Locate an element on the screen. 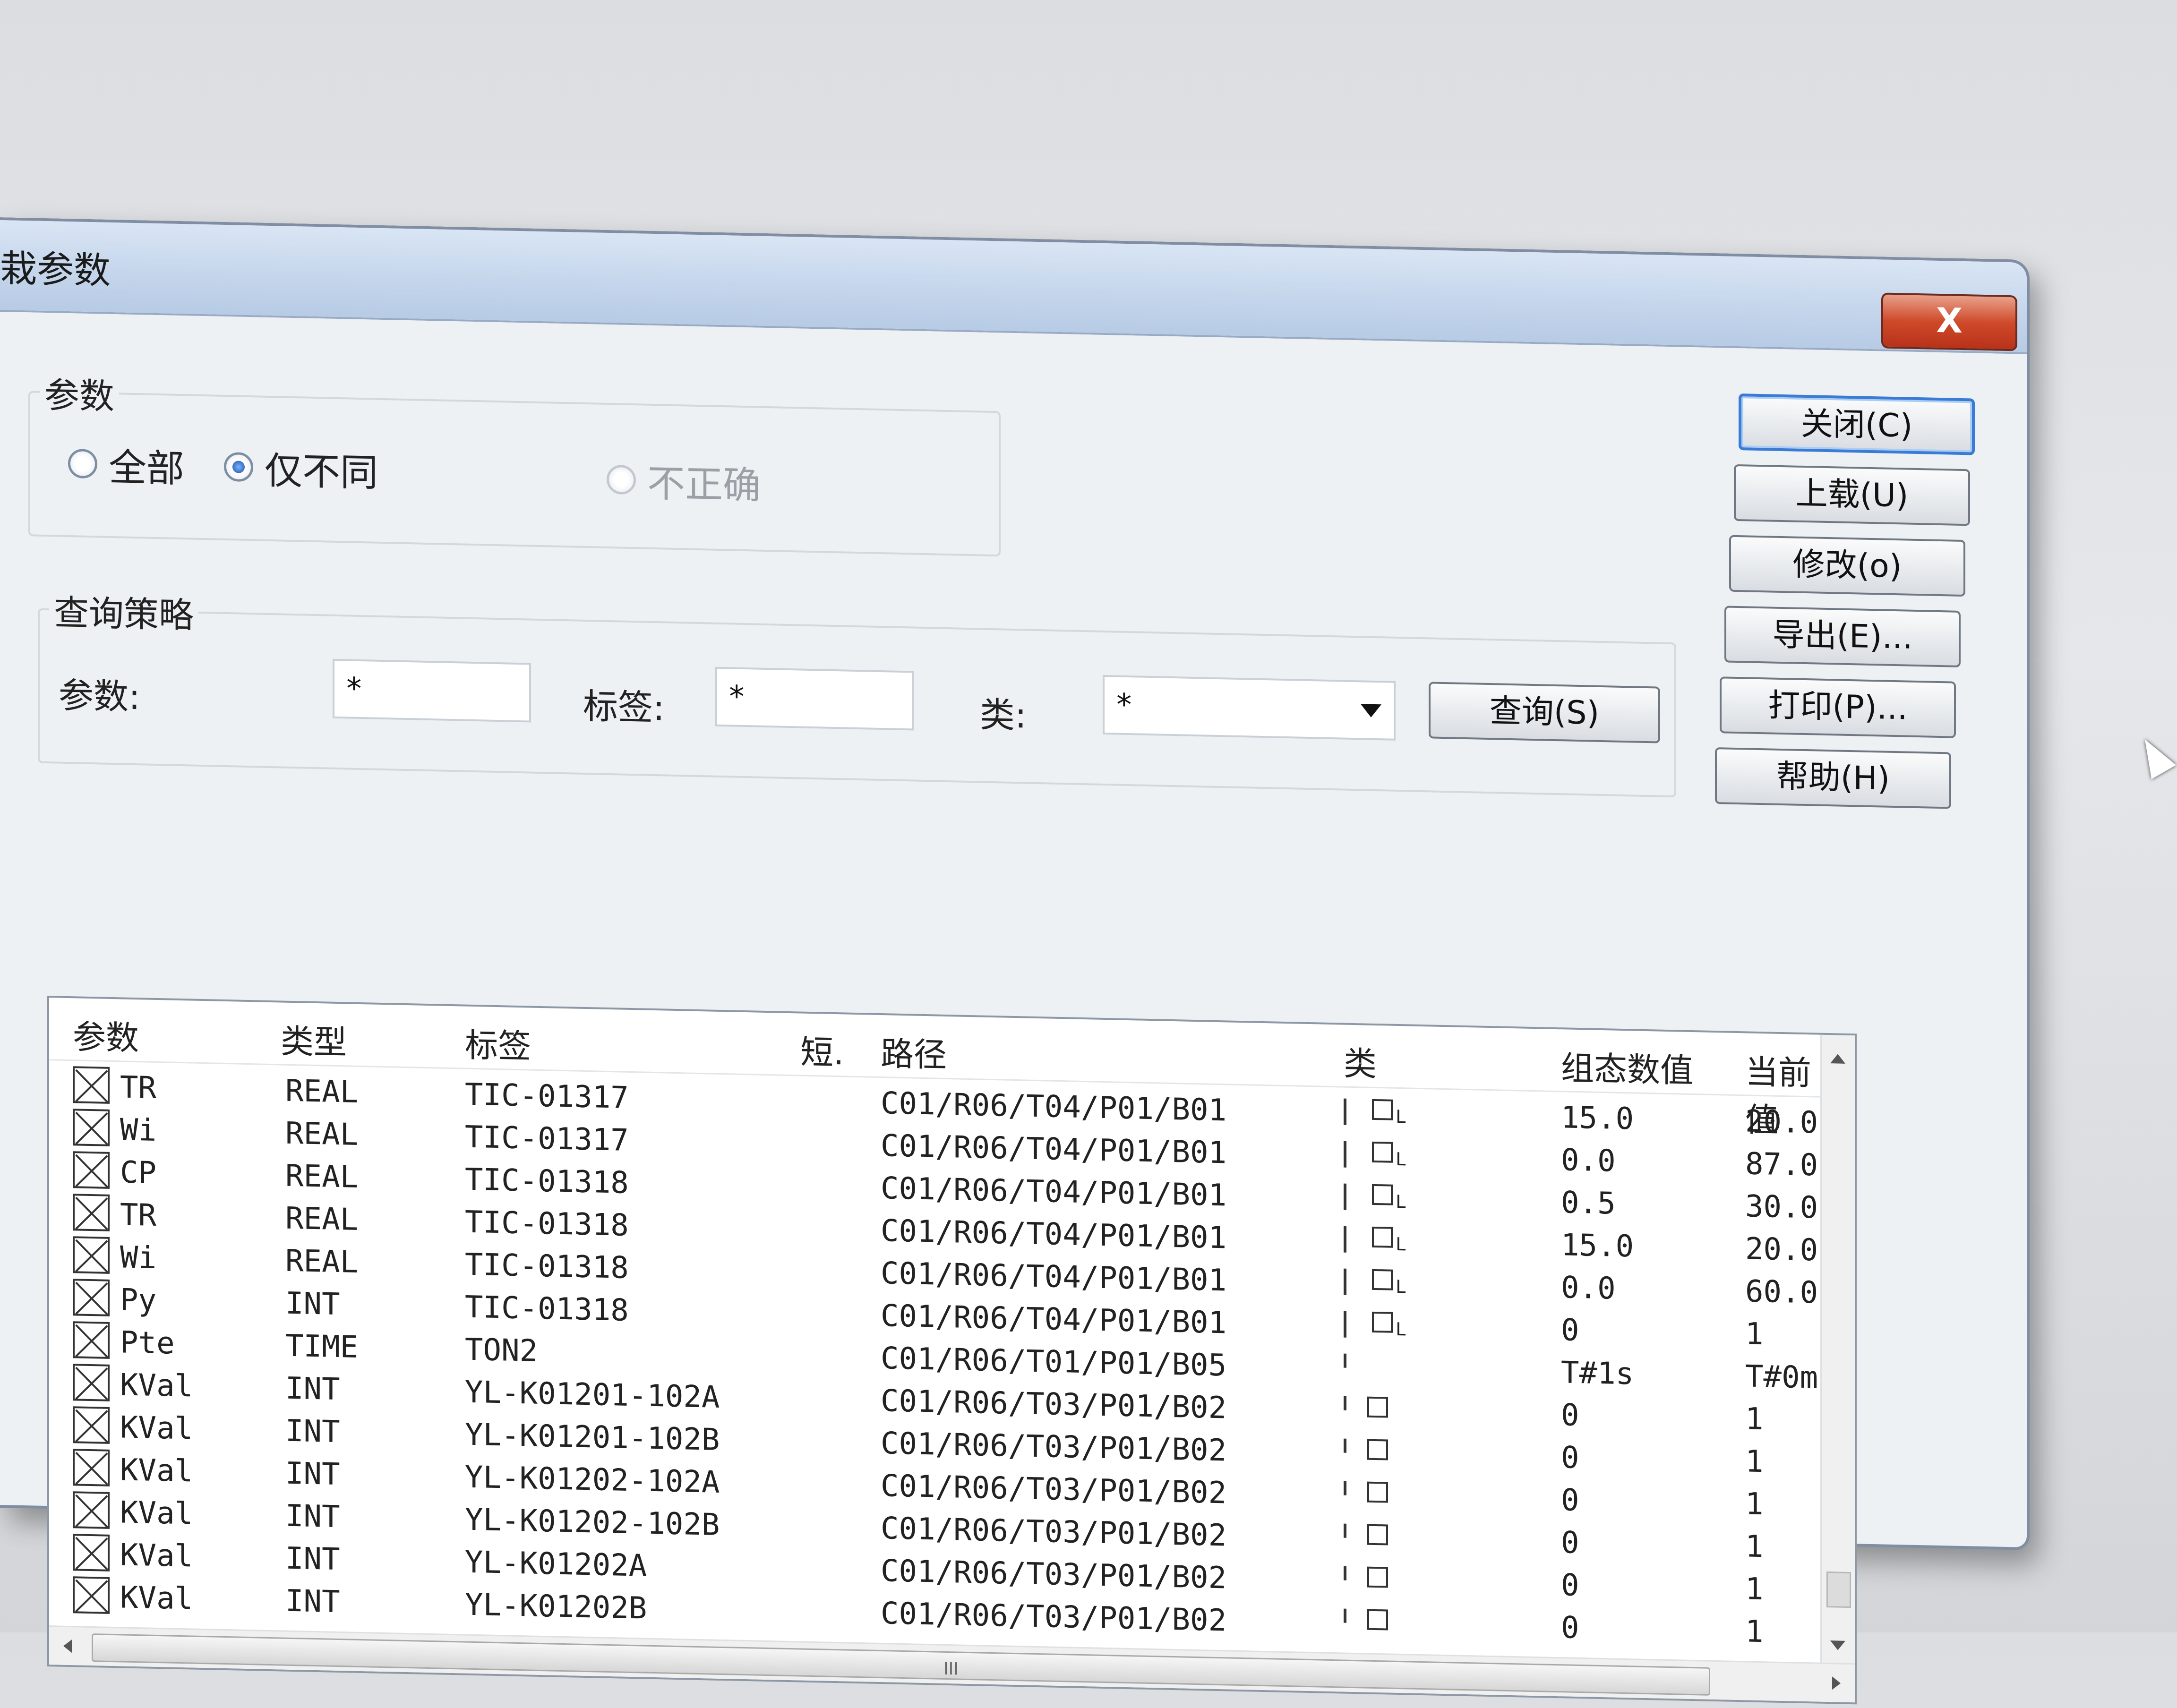  cell-path: C01/R06/T01/P01/B05 is located at coordinates (1054, 1362).